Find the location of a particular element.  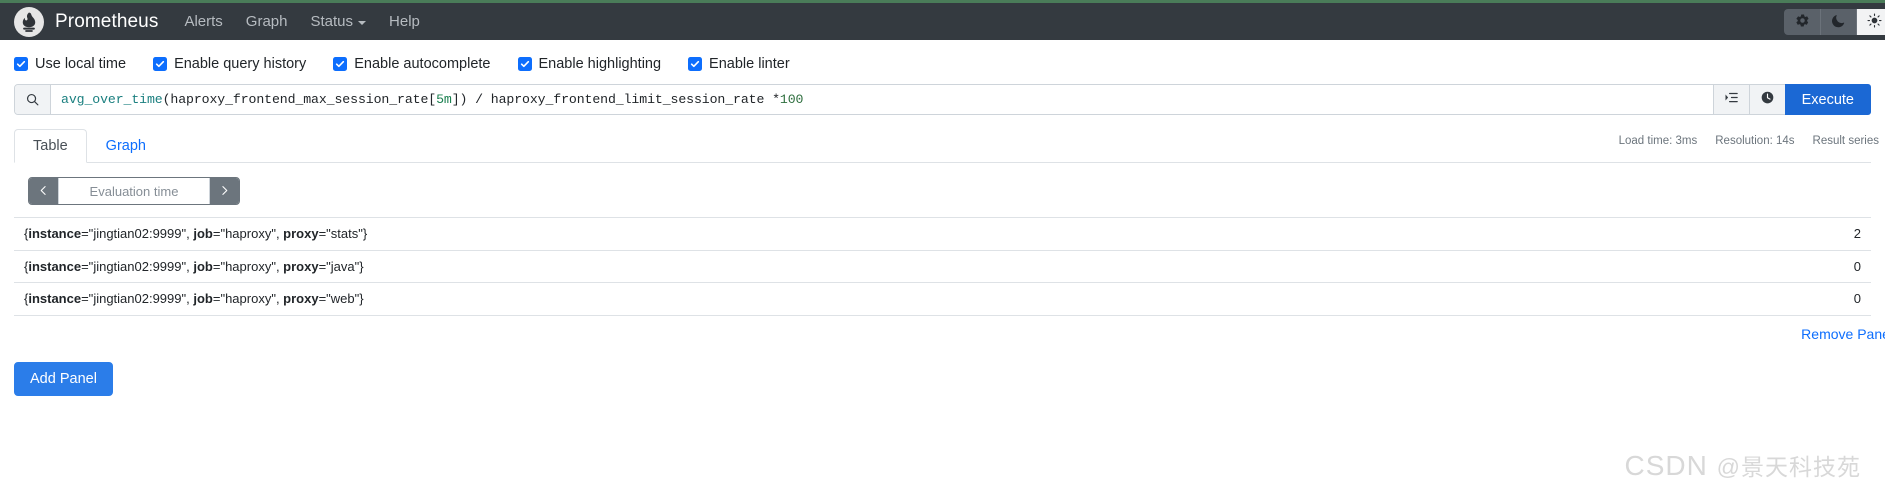

csdn-watermark: CSDN @景天科技苑 is located at coordinates (1743, 465).